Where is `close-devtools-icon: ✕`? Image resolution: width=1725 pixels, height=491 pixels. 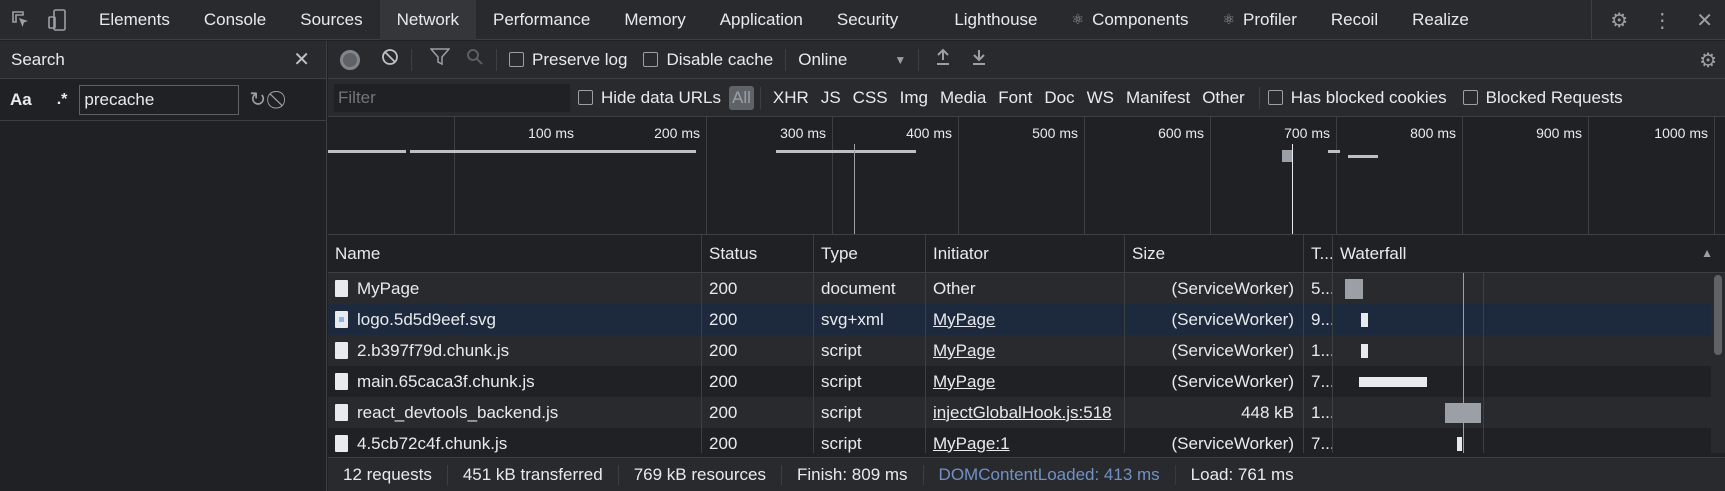 close-devtools-icon: ✕ is located at coordinates (1704, 20).